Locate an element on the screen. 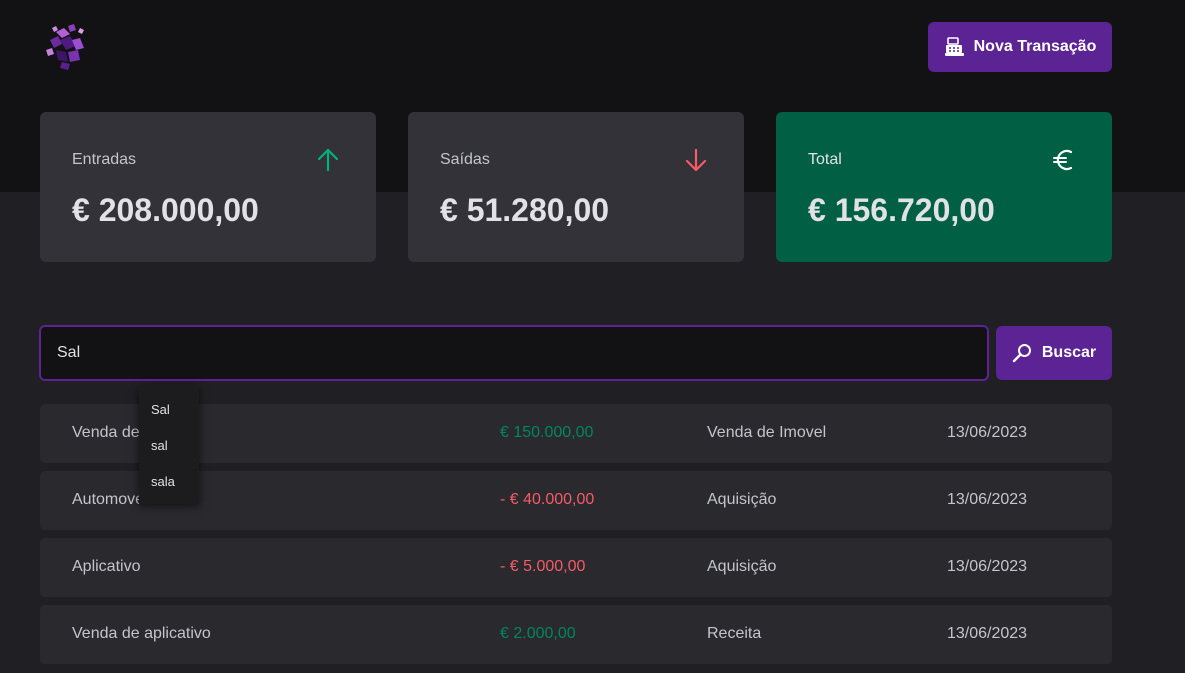 This screenshot has width=1185, height=673. income-card: Entradas € 208.000,00 is located at coordinates (208, 187).